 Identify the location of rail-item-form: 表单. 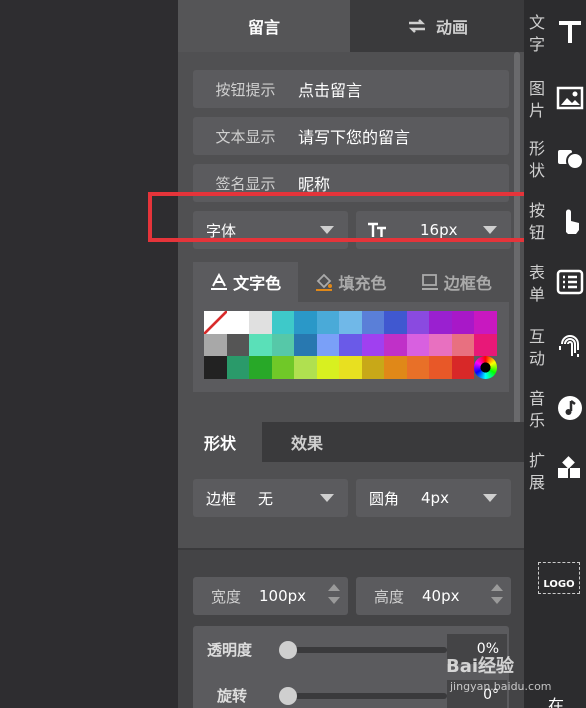
(555, 297).